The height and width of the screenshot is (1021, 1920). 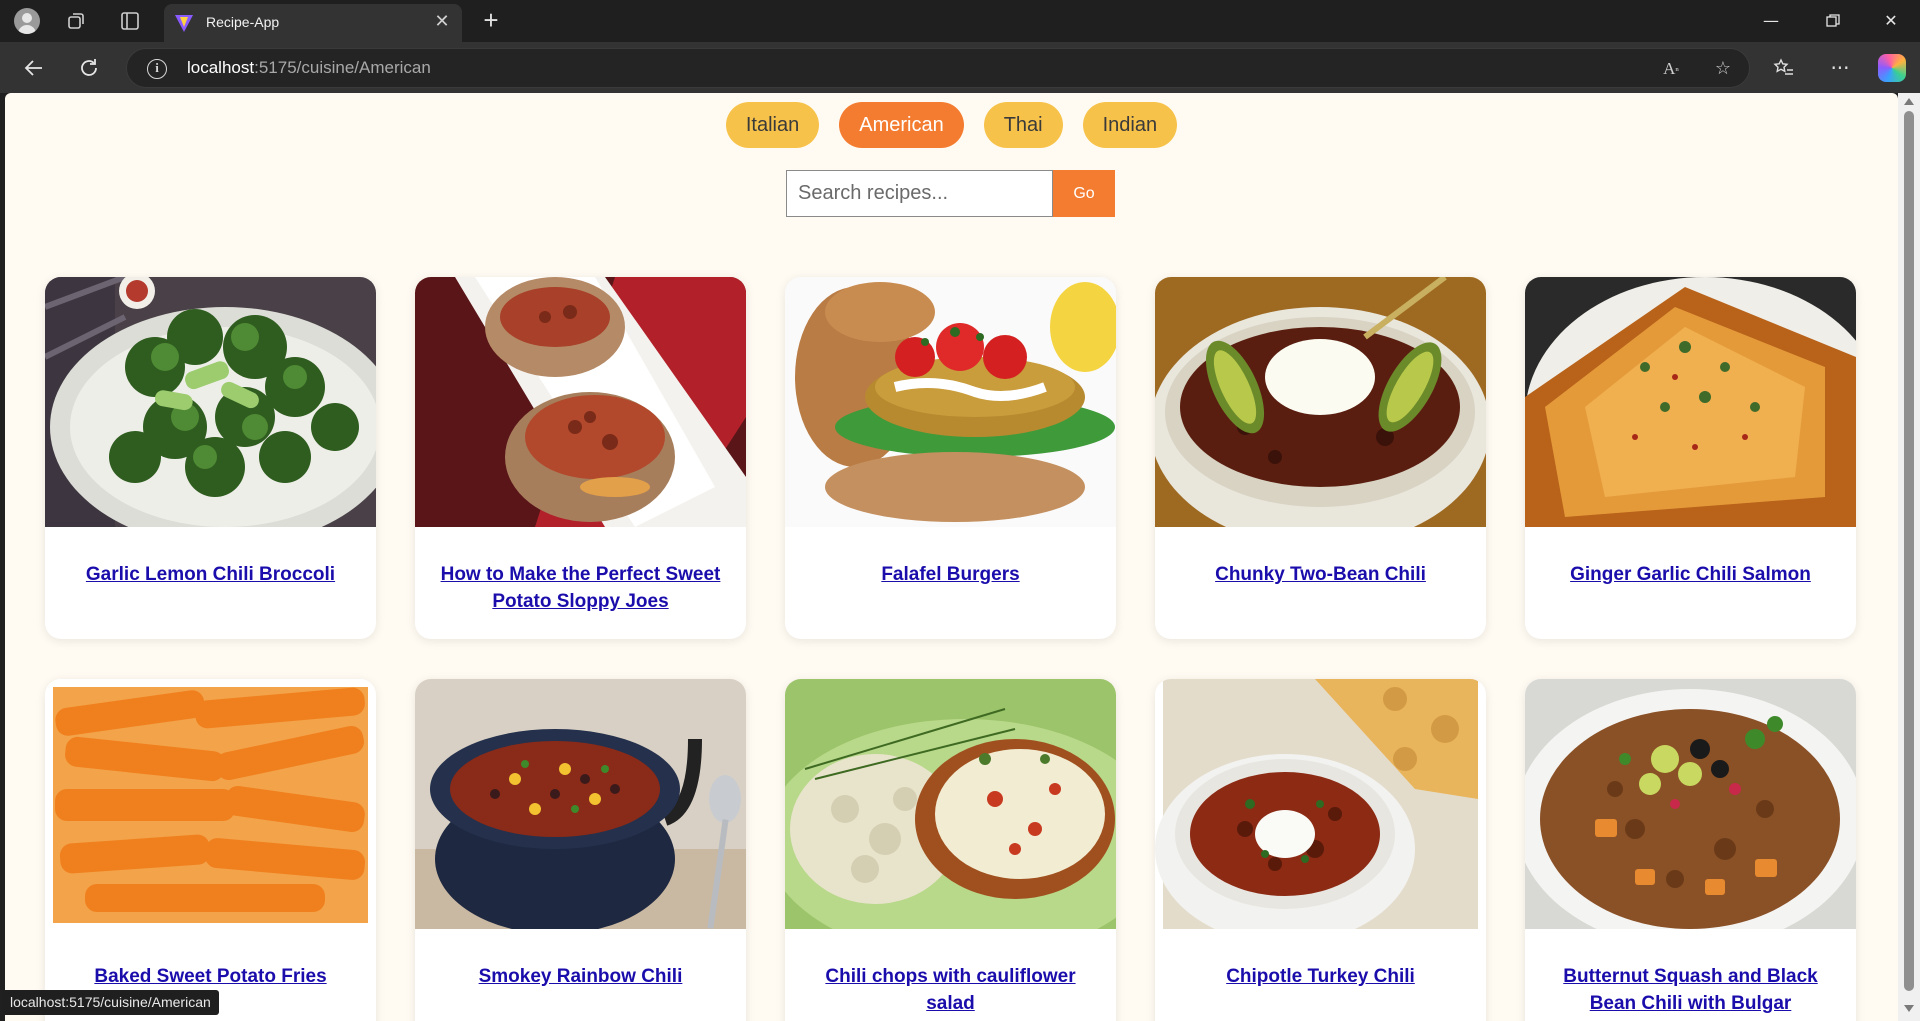 I want to click on close-window-icon: ✕, so click(x=1891, y=21).